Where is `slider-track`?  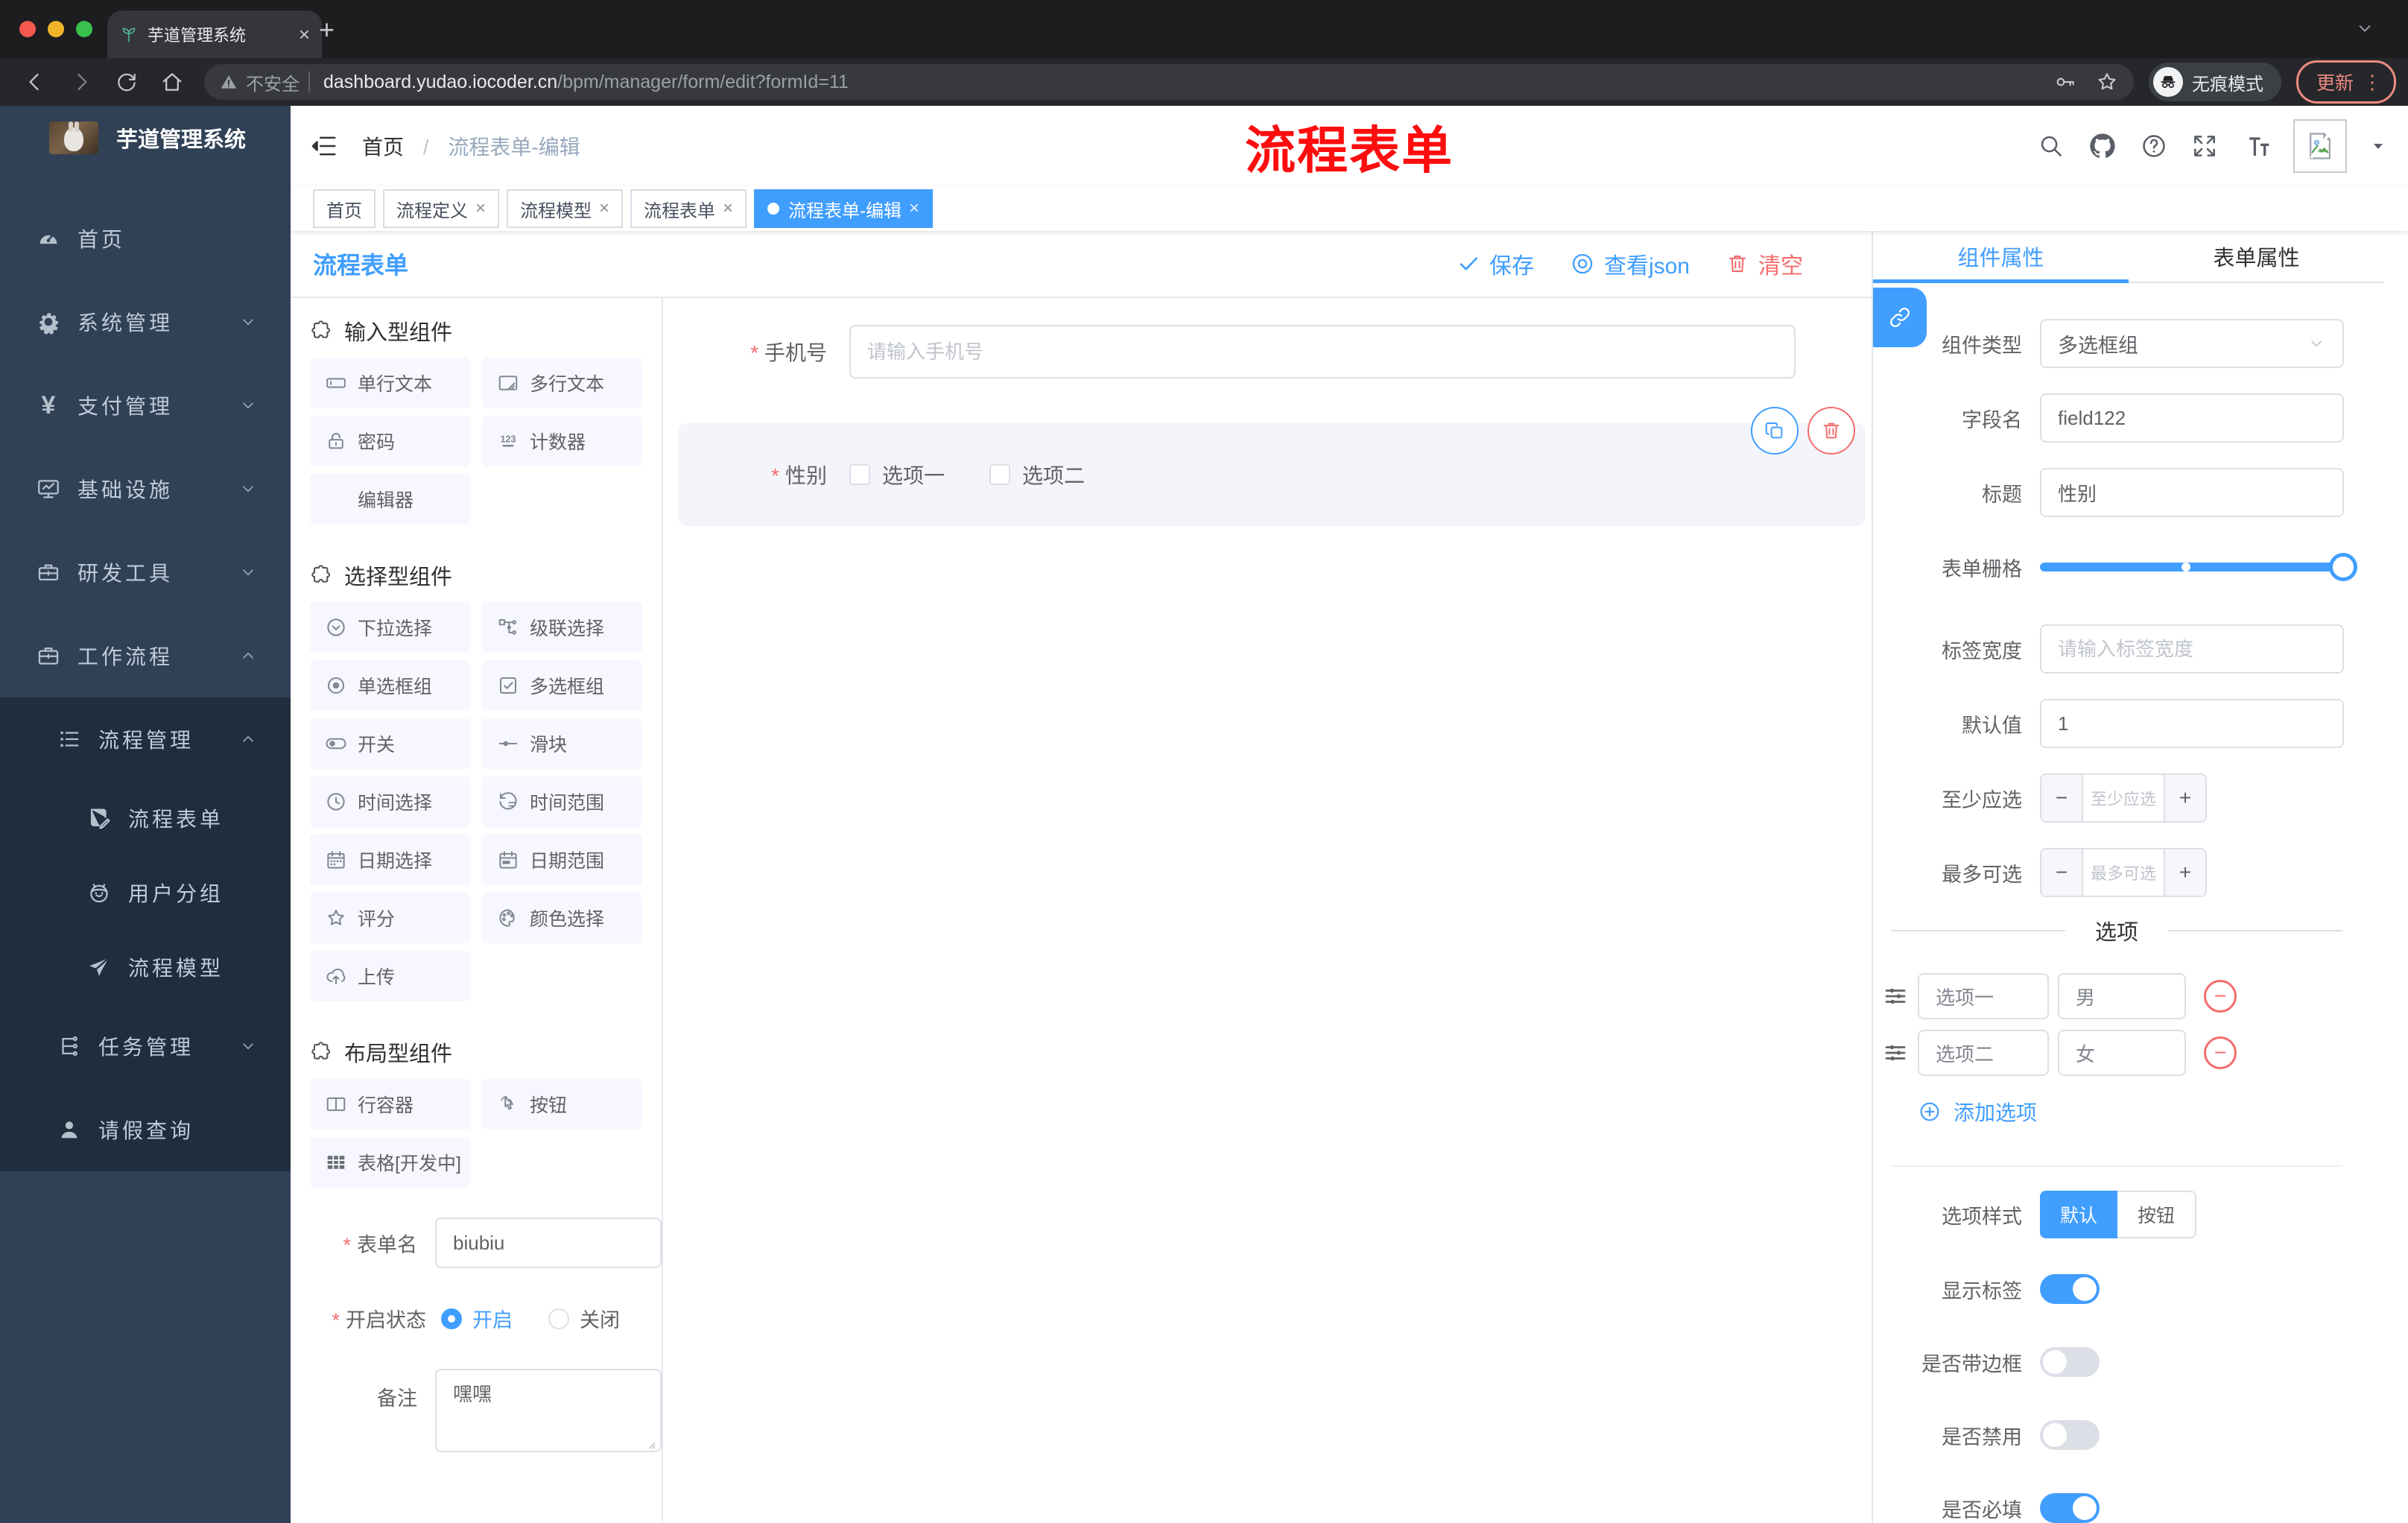 slider-track is located at coordinates (2198, 567).